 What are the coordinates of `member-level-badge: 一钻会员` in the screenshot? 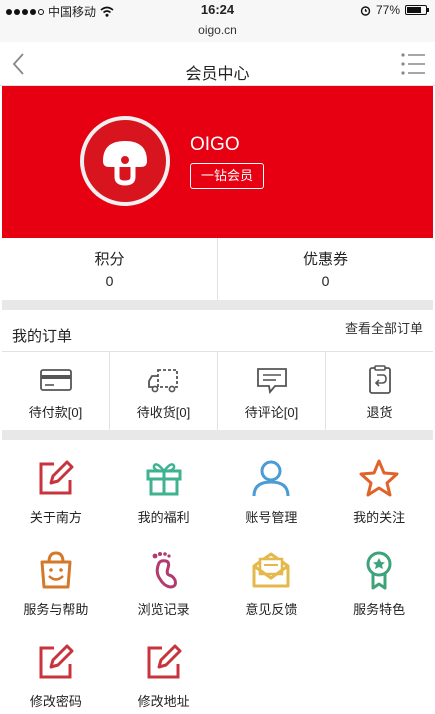 It's located at (227, 176).